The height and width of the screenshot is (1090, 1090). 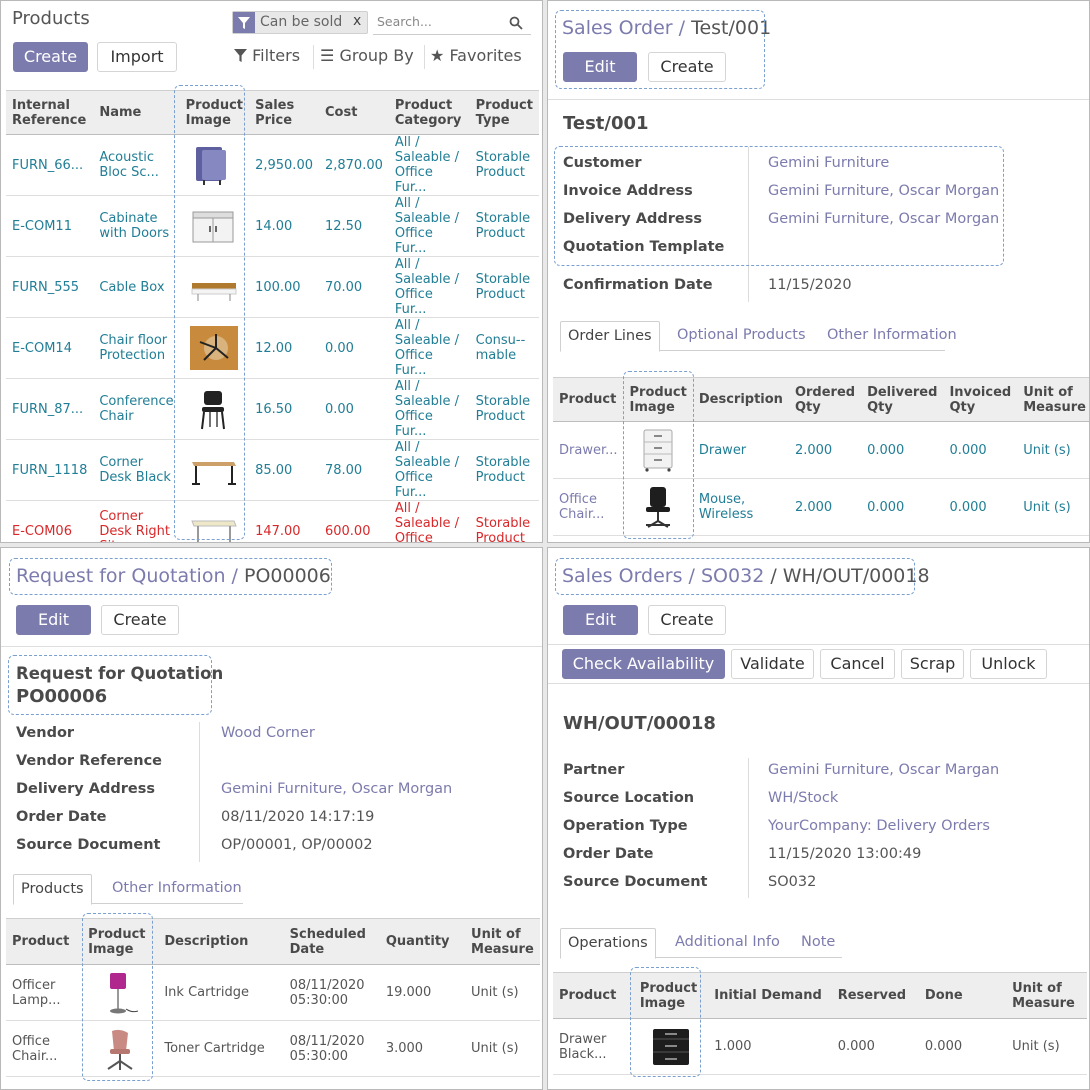 I want to click on field-value: Gemini Furniture, so click(x=828, y=163).